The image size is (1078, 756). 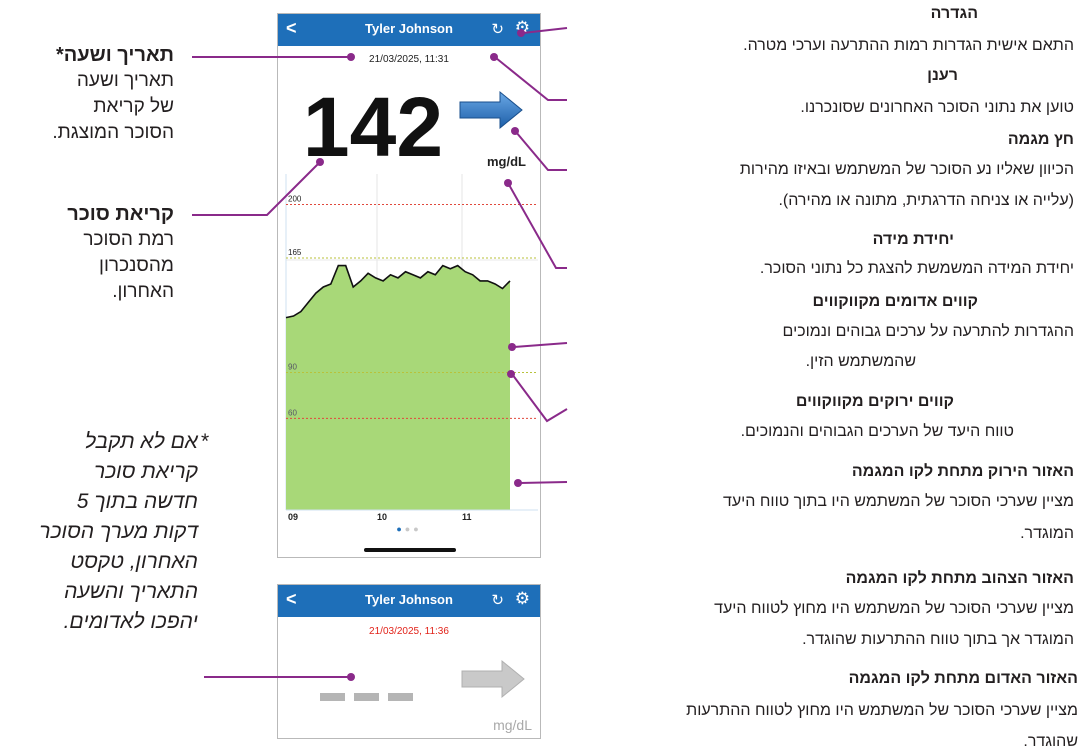 What do you see at coordinates (145, 471) in the screenshot?
I see `note-line: קריאת סוכר` at bounding box center [145, 471].